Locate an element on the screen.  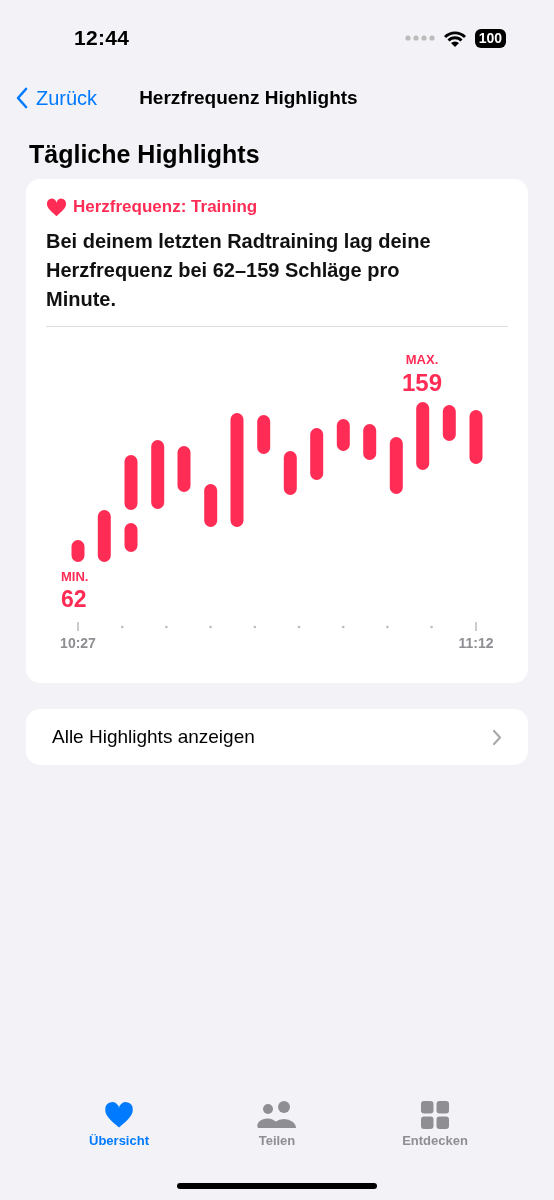
tab-item: Entdecken is located at coordinates (435, 1124).